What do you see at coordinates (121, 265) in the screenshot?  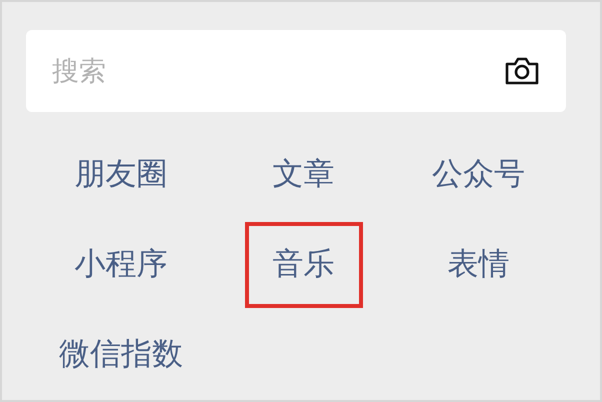 I see `category-link: 小程序` at bounding box center [121, 265].